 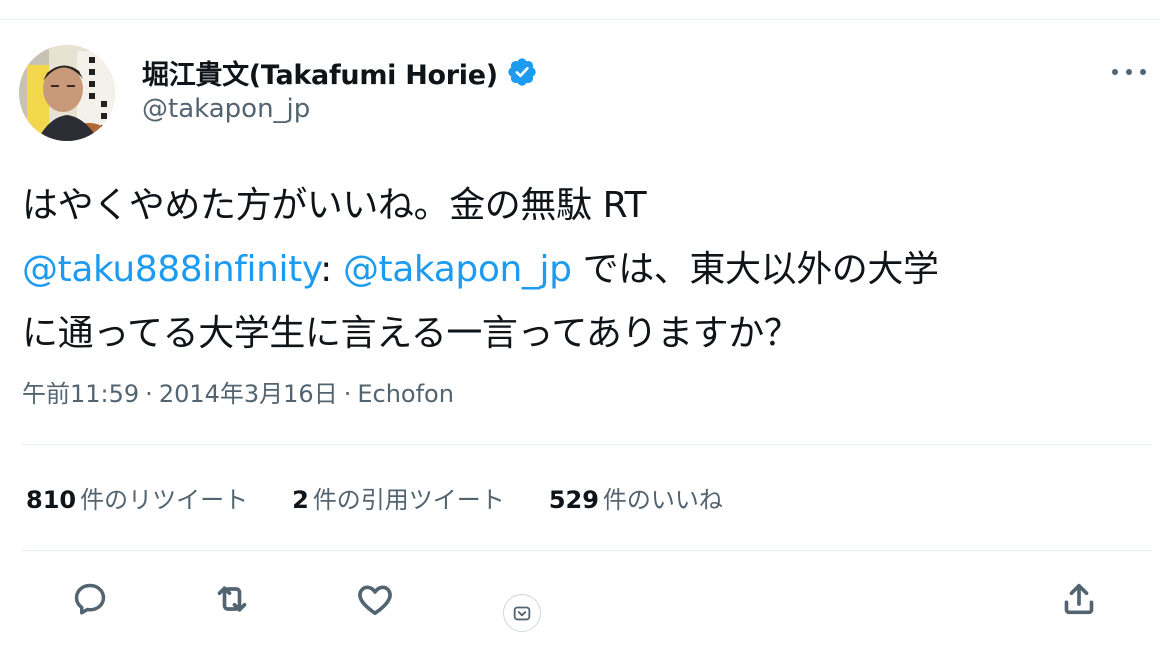 I want to click on retweet-icon, so click(x=232, y=599).